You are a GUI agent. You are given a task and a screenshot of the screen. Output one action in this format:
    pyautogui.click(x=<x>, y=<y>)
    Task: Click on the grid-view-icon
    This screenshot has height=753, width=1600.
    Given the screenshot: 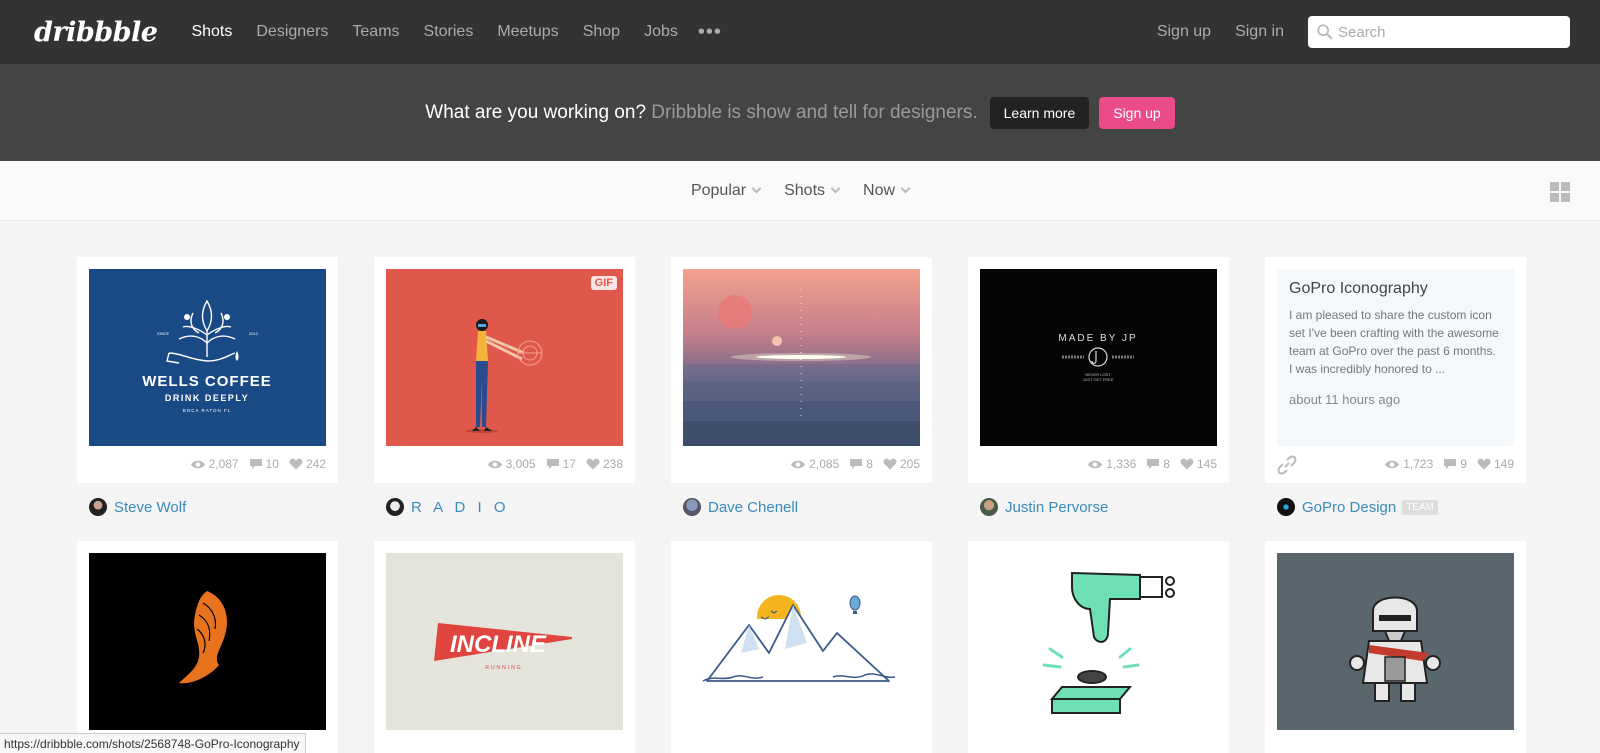 What is the action you would take?
    pyautogui.click(x=1560, y=192)
    